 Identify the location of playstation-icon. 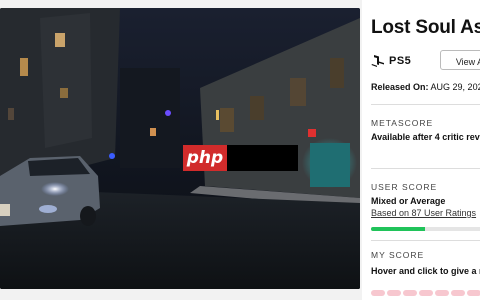
(377, 61).